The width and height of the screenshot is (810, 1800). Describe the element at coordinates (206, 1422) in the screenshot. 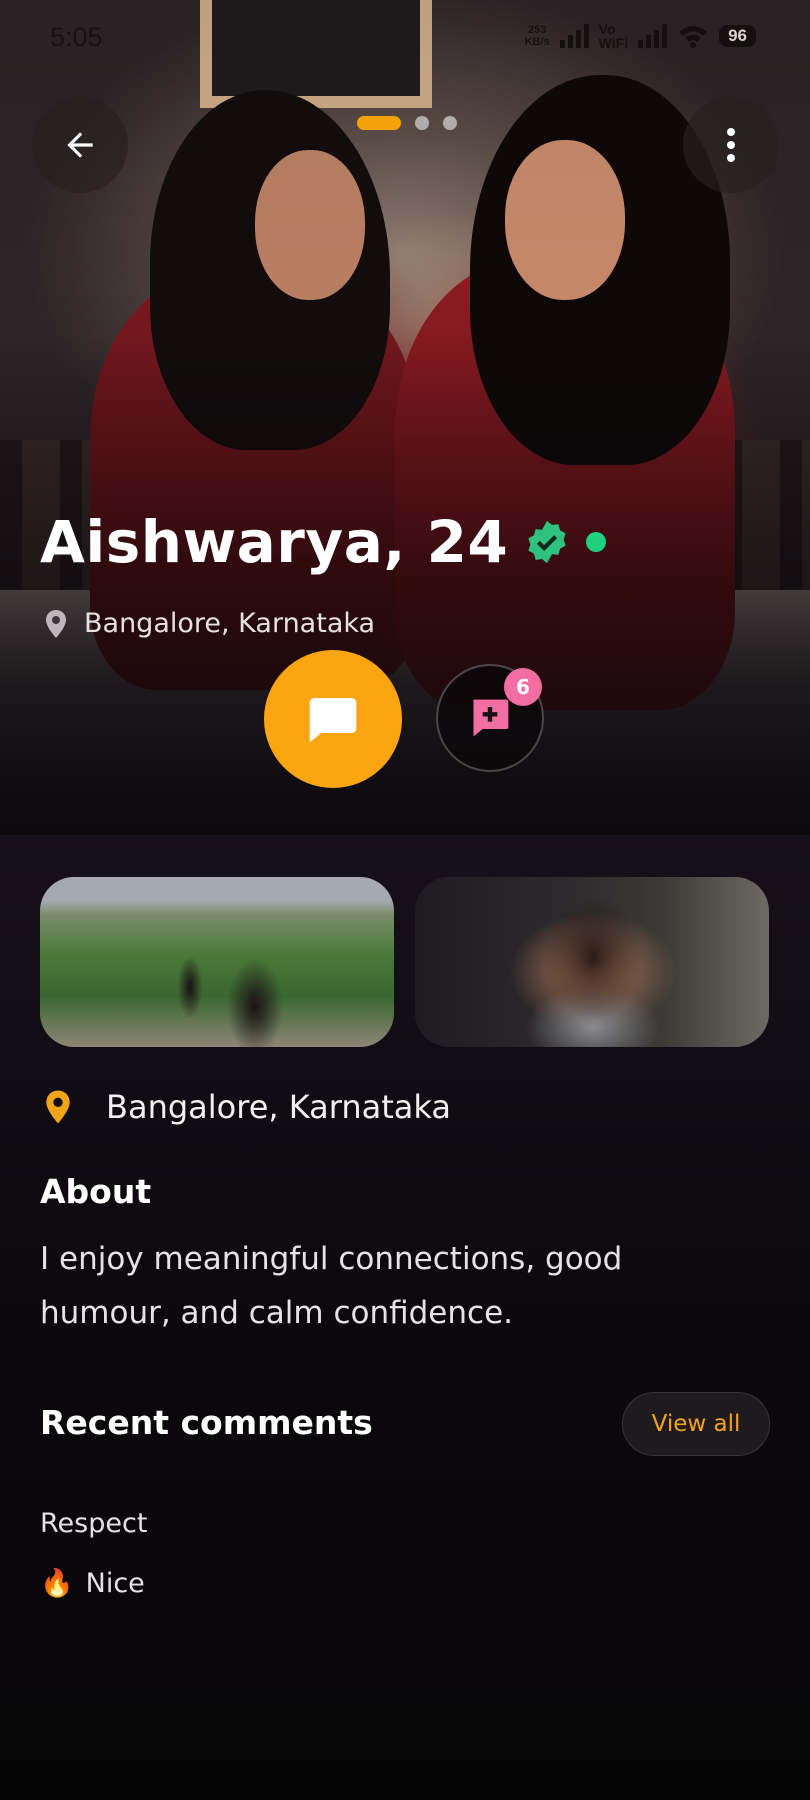

I see `recent-comments-heading: Recent comments` at that location.